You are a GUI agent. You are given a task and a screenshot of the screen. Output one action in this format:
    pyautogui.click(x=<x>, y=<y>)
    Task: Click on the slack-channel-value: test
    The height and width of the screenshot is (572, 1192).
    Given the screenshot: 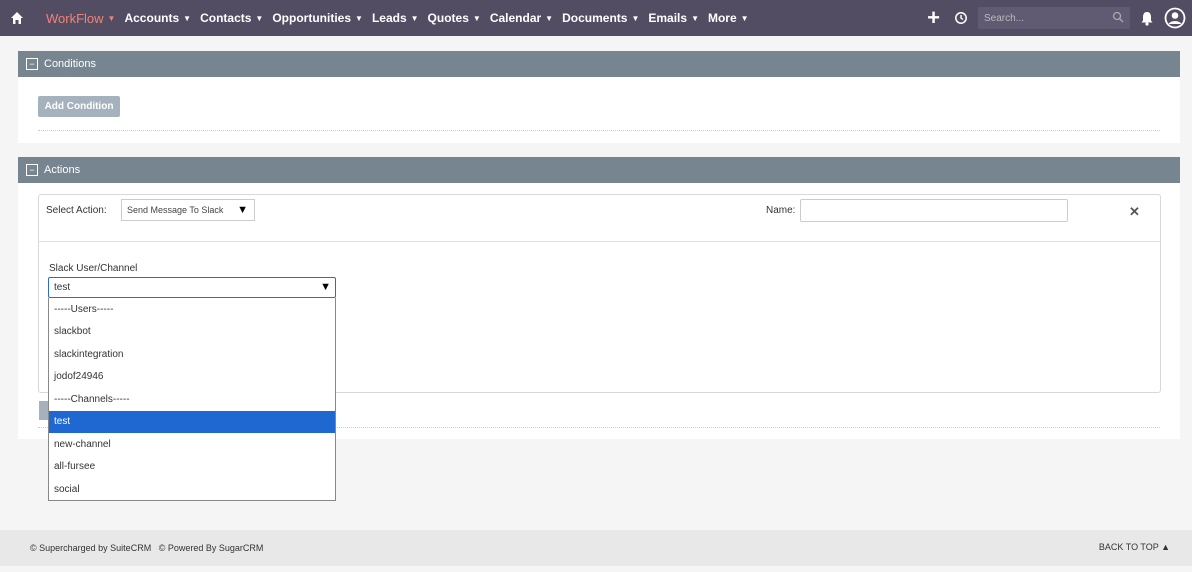 What is the action you would take?
    pyautogui.click(x=62, y=287)
    